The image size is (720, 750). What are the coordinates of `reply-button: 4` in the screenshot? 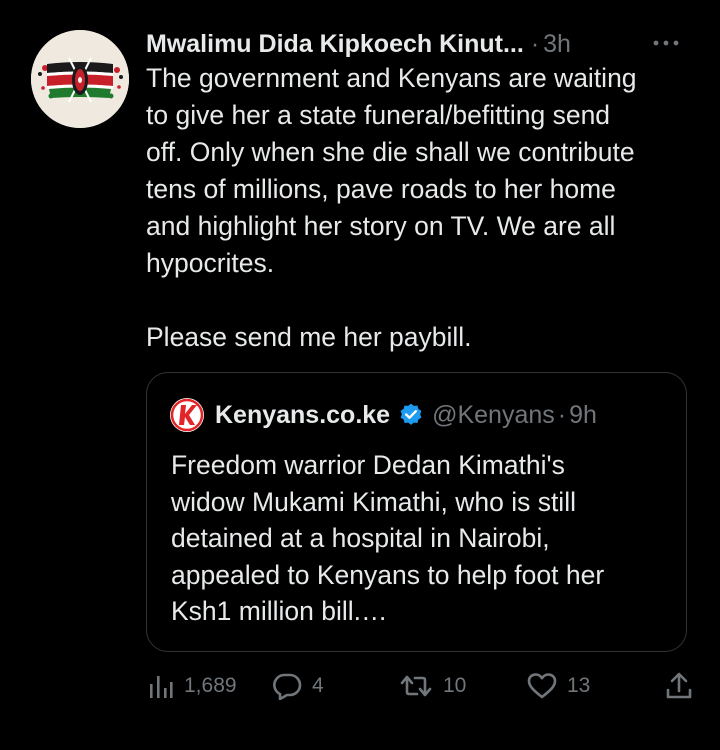 It's located at (298, 686).